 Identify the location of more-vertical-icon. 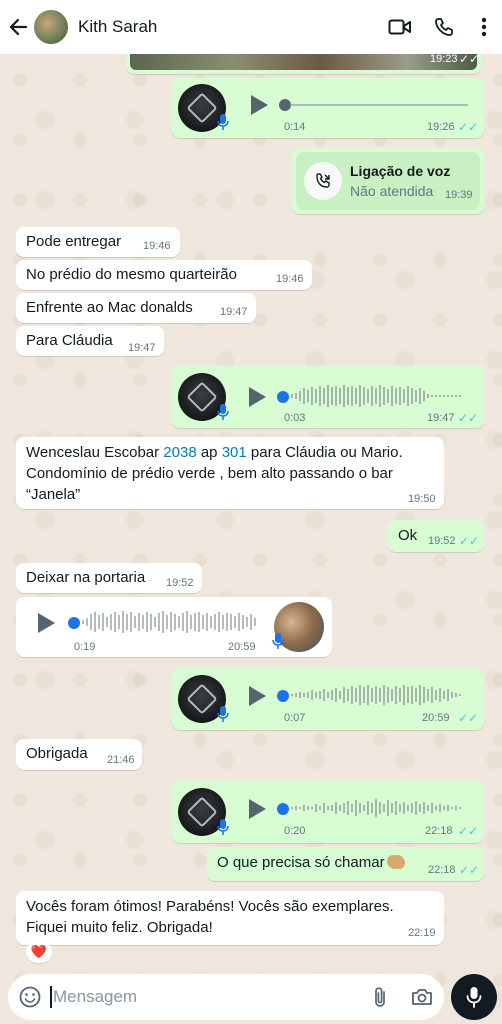
(484, 27).